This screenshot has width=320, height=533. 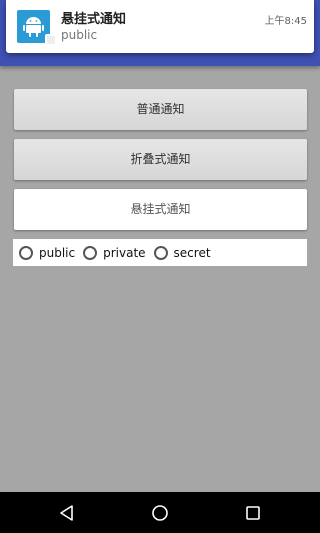 What do you see at coordinates (51, 40) in the screenshot?
I see `notification-badge-icon` at bounding box center [51, 40].